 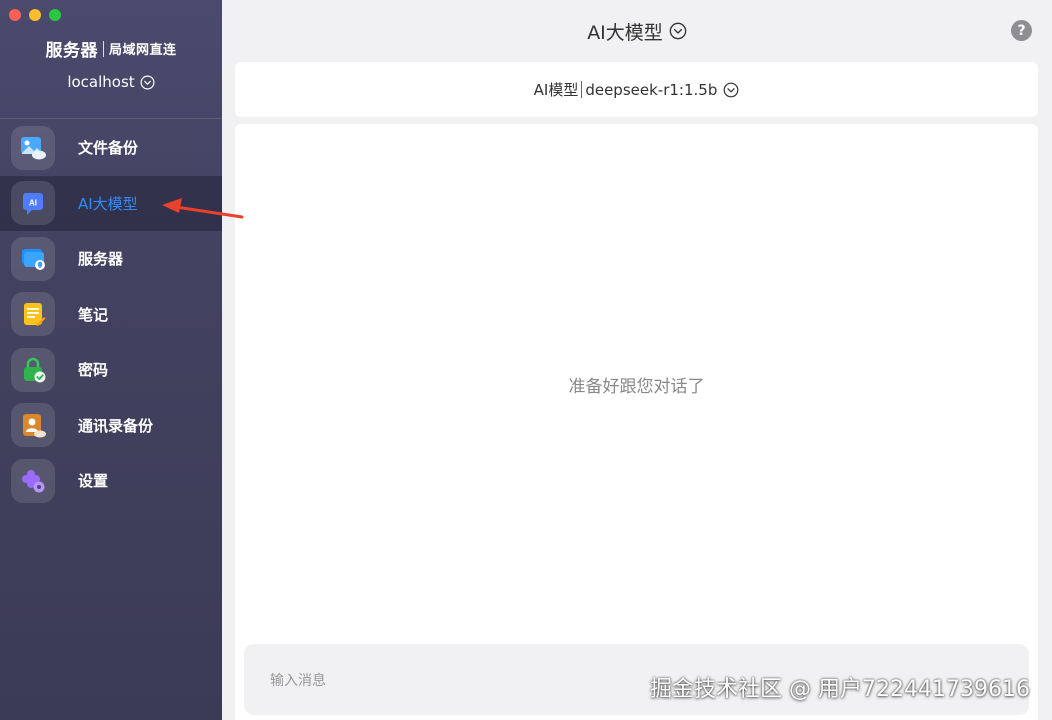 I want to click on password-lock-icon, so click(x=33, y=369).